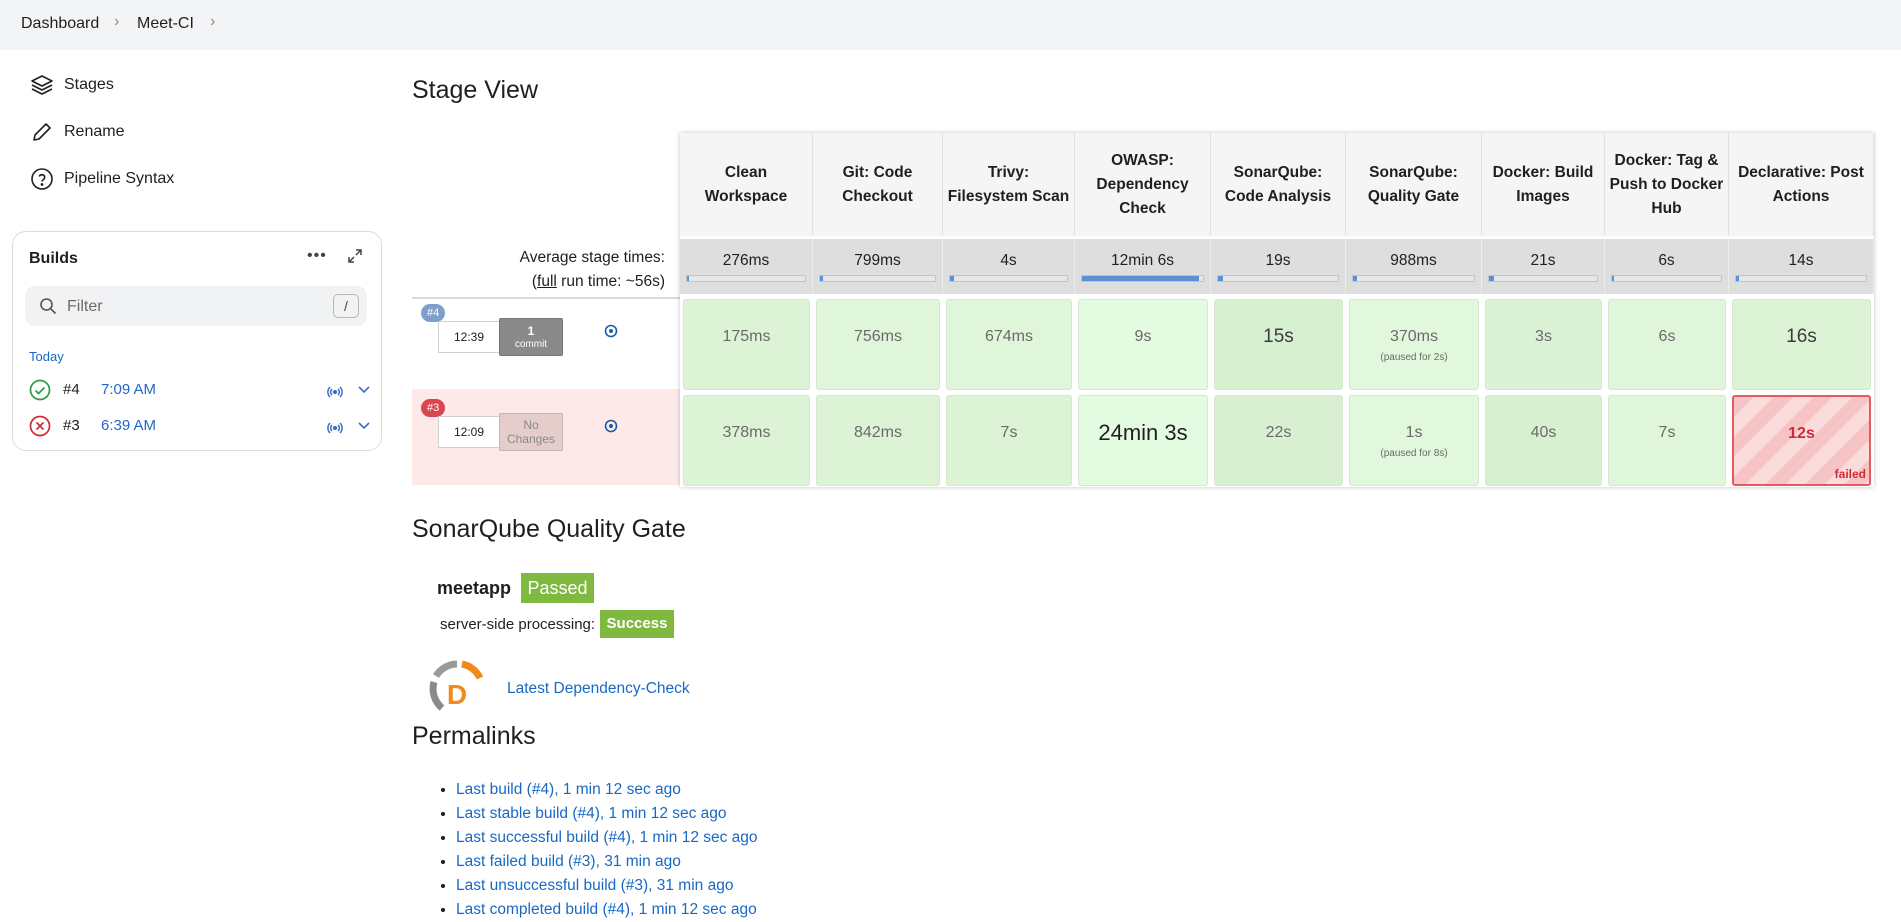 This screenshot has width=1901, height=922. Describe the element at coordinates (1801, 344) in the screenshot. I see `stage-cell: 16s` at that location.